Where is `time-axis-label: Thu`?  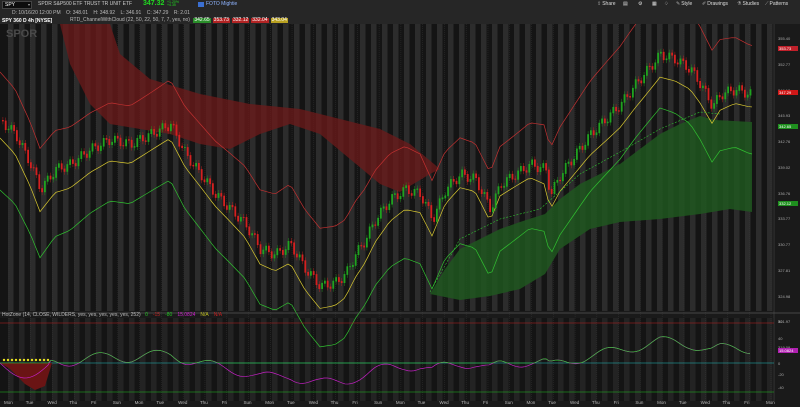 time-axis-label: Thu is located at coordinates (465, 402).